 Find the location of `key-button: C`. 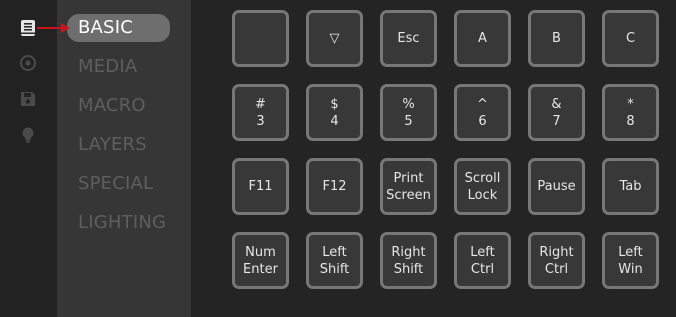

key-button: C is located at coordinates (630, 38).